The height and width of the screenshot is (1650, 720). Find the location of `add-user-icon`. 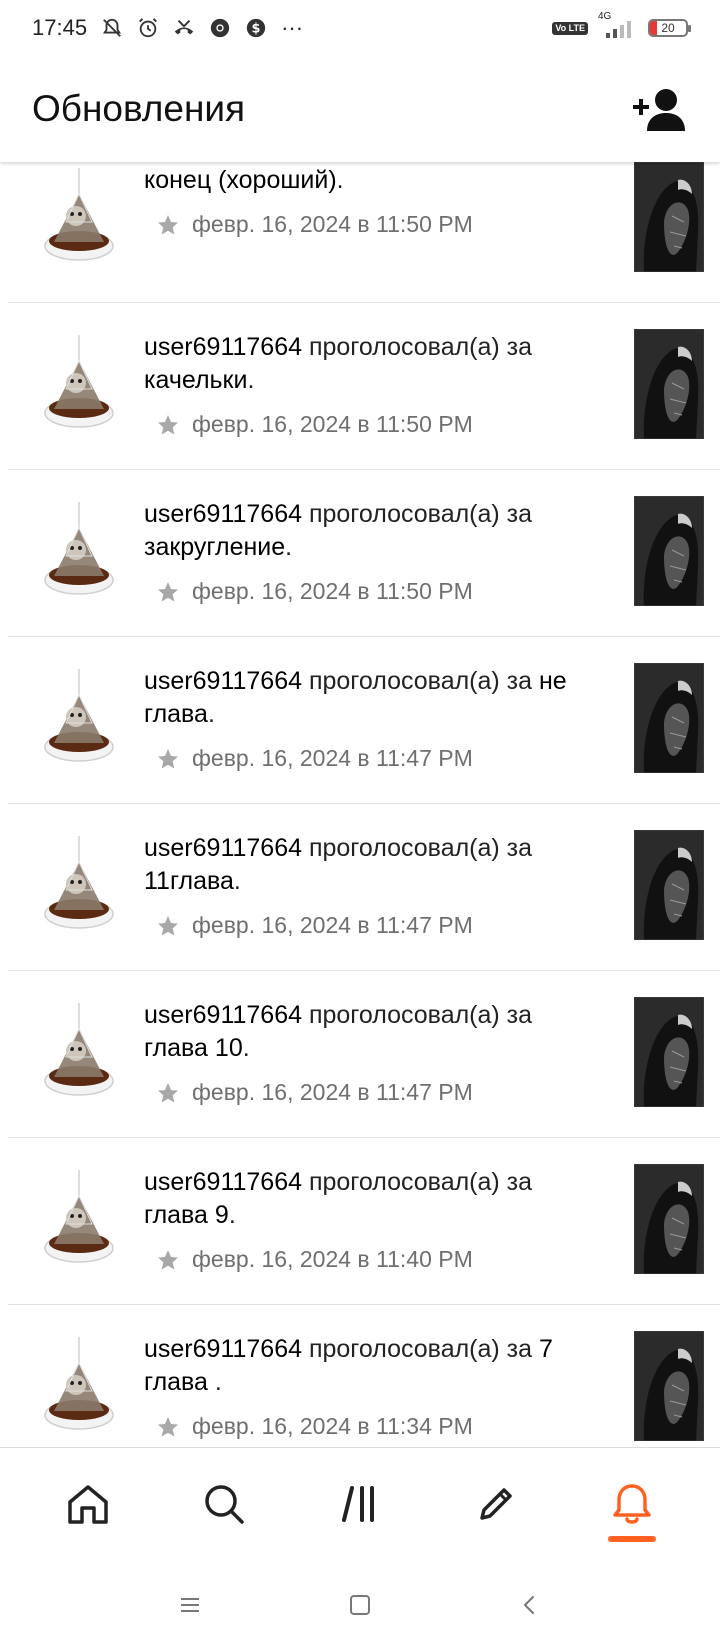

add-user-icon is located at coordinates (659, 110).